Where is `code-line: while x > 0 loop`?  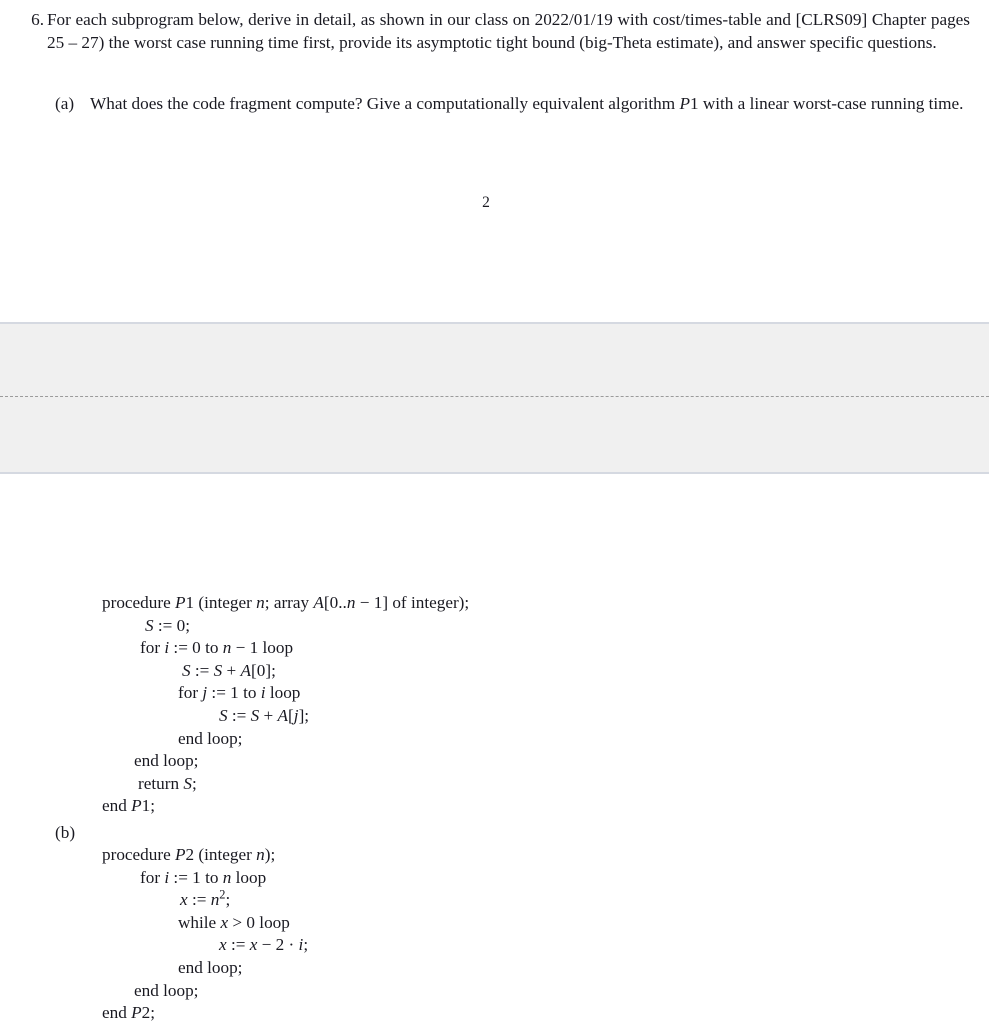
code-line: while x > 0 loop is located at coordinates (234, 922).